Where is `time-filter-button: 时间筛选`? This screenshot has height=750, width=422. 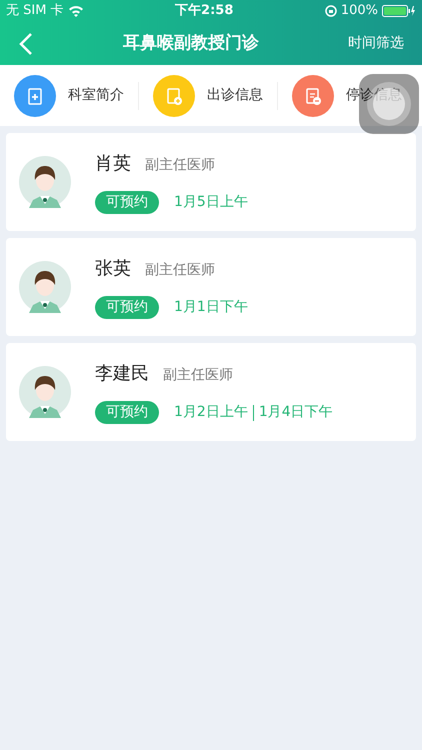
time-filter-button: 时间筛选 is located at coordinates (376, 43).